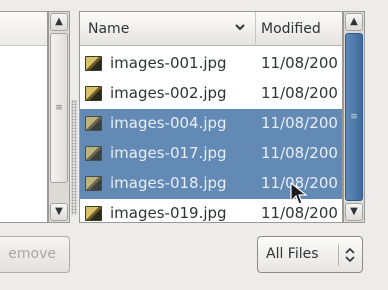  Describe the element at coordinates (350, 255) in the screenshot. I see `up-down-arrows-icon` at that location.